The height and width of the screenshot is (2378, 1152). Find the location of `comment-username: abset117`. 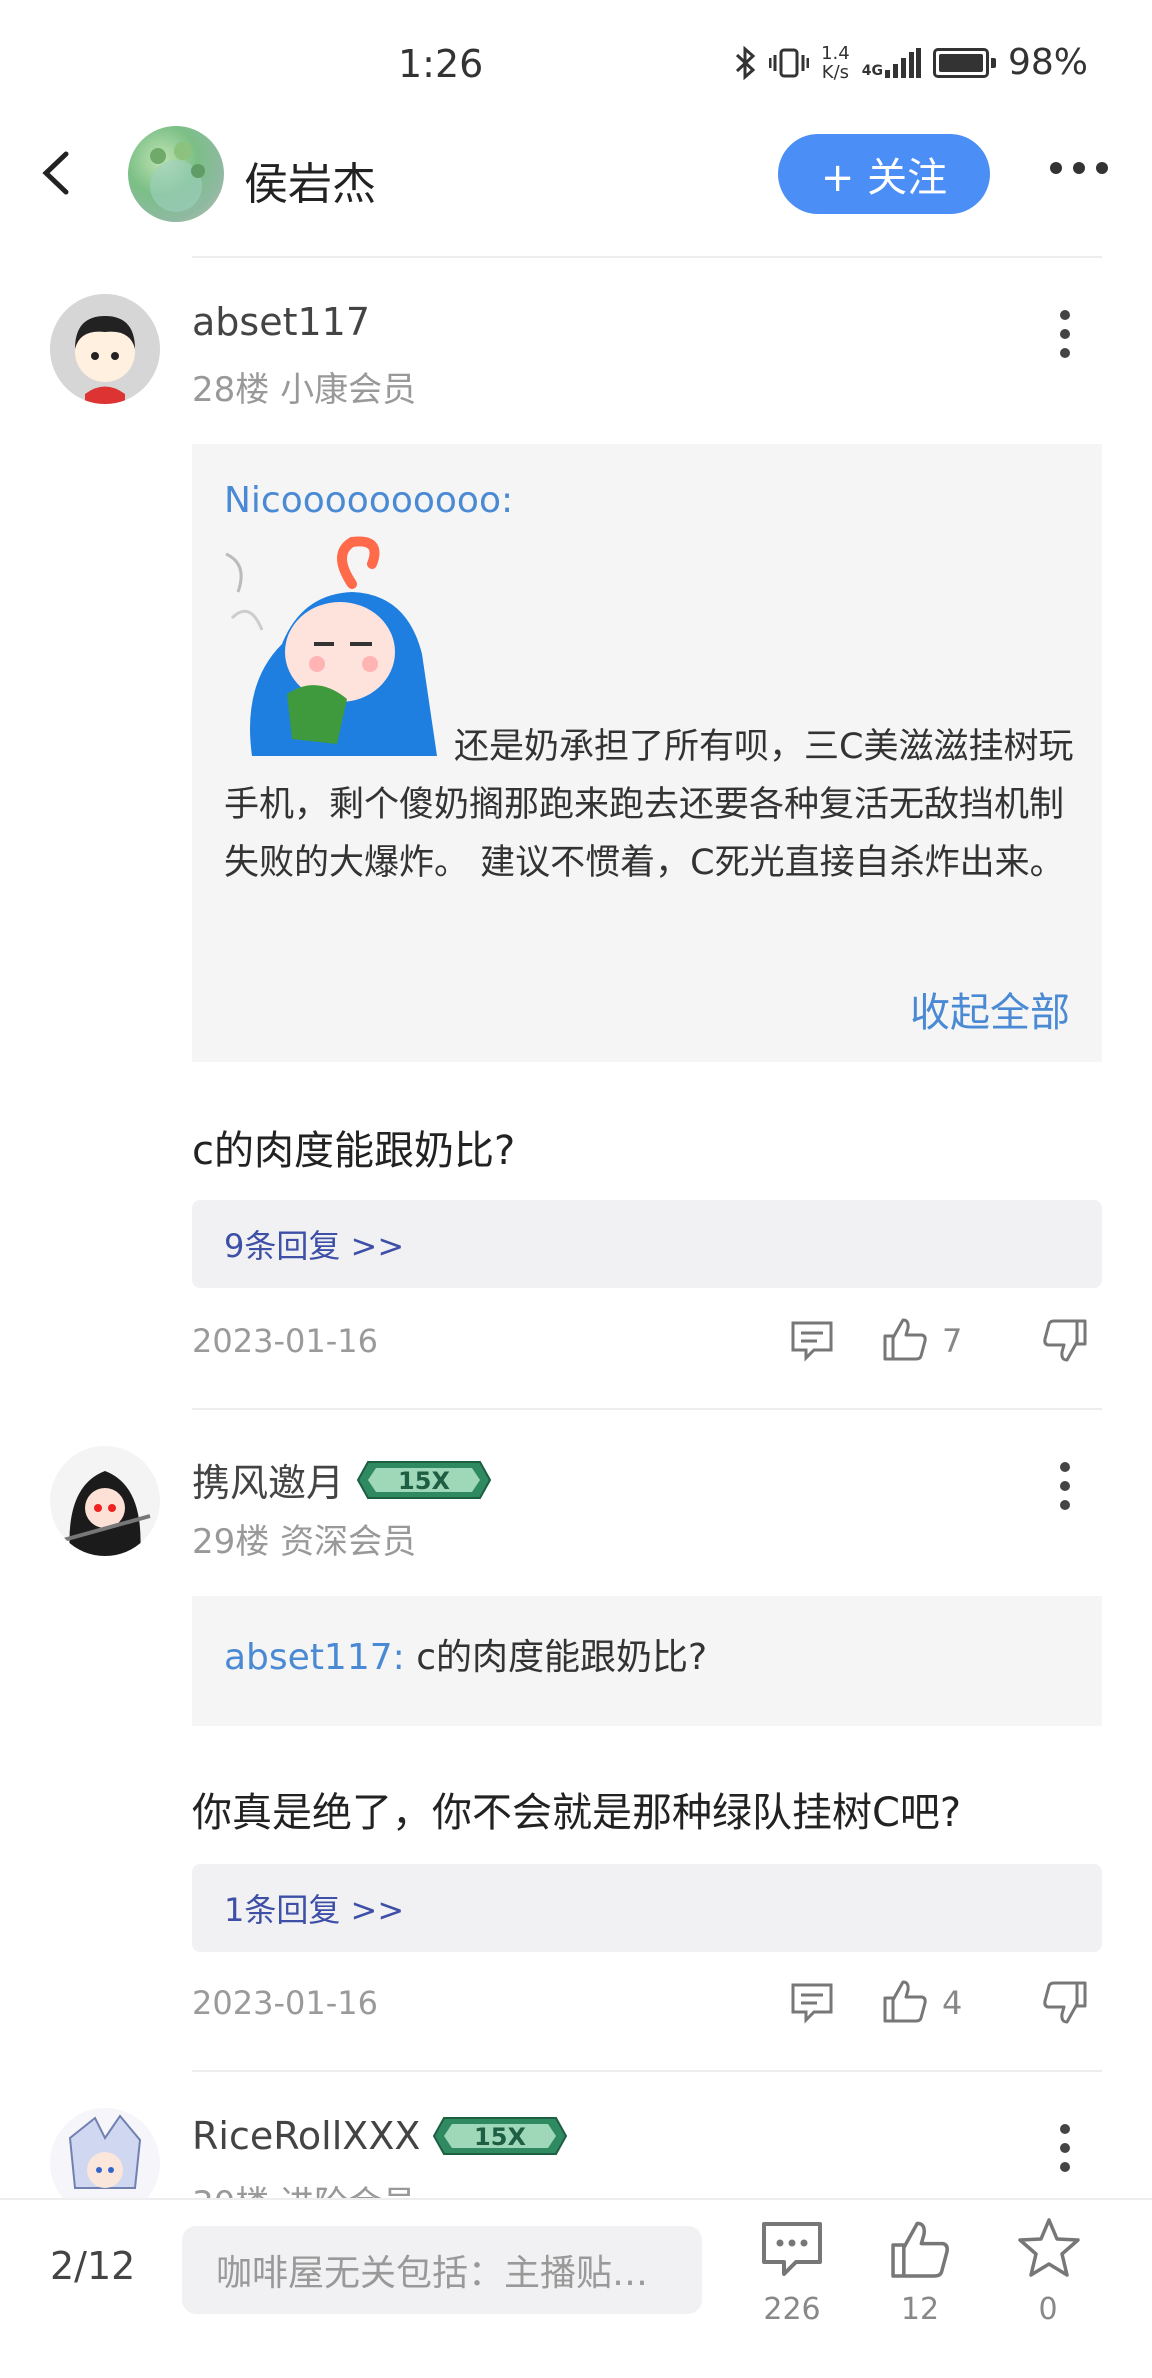

comment-username: abset117 is located at coordinates (281, 322).